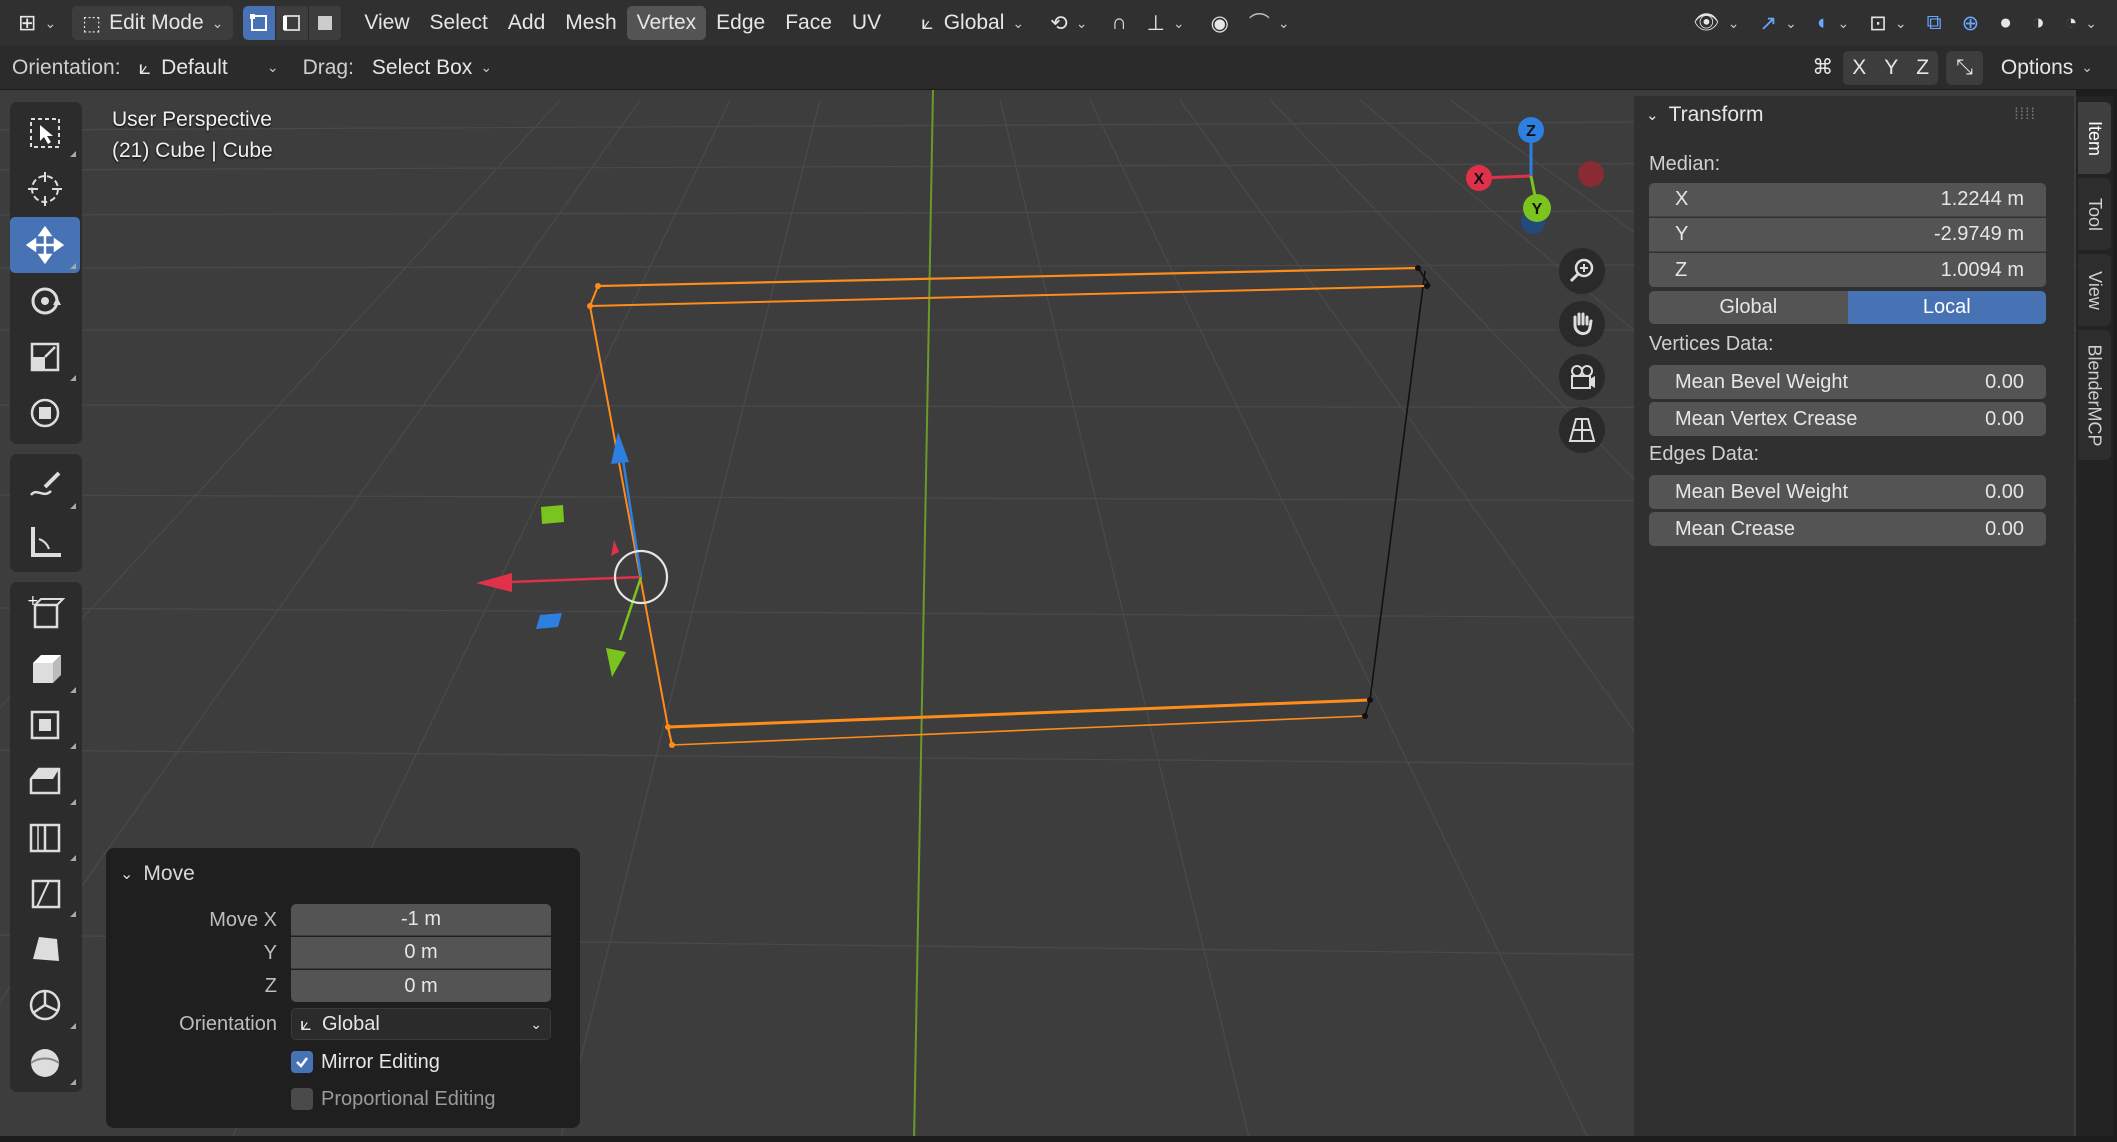 This screenshot has height=1142, width=2117. What do you see at coordinates (808, 23) in the screenshot?
I see `menu-face: Face` at bounding box center [808, 23].